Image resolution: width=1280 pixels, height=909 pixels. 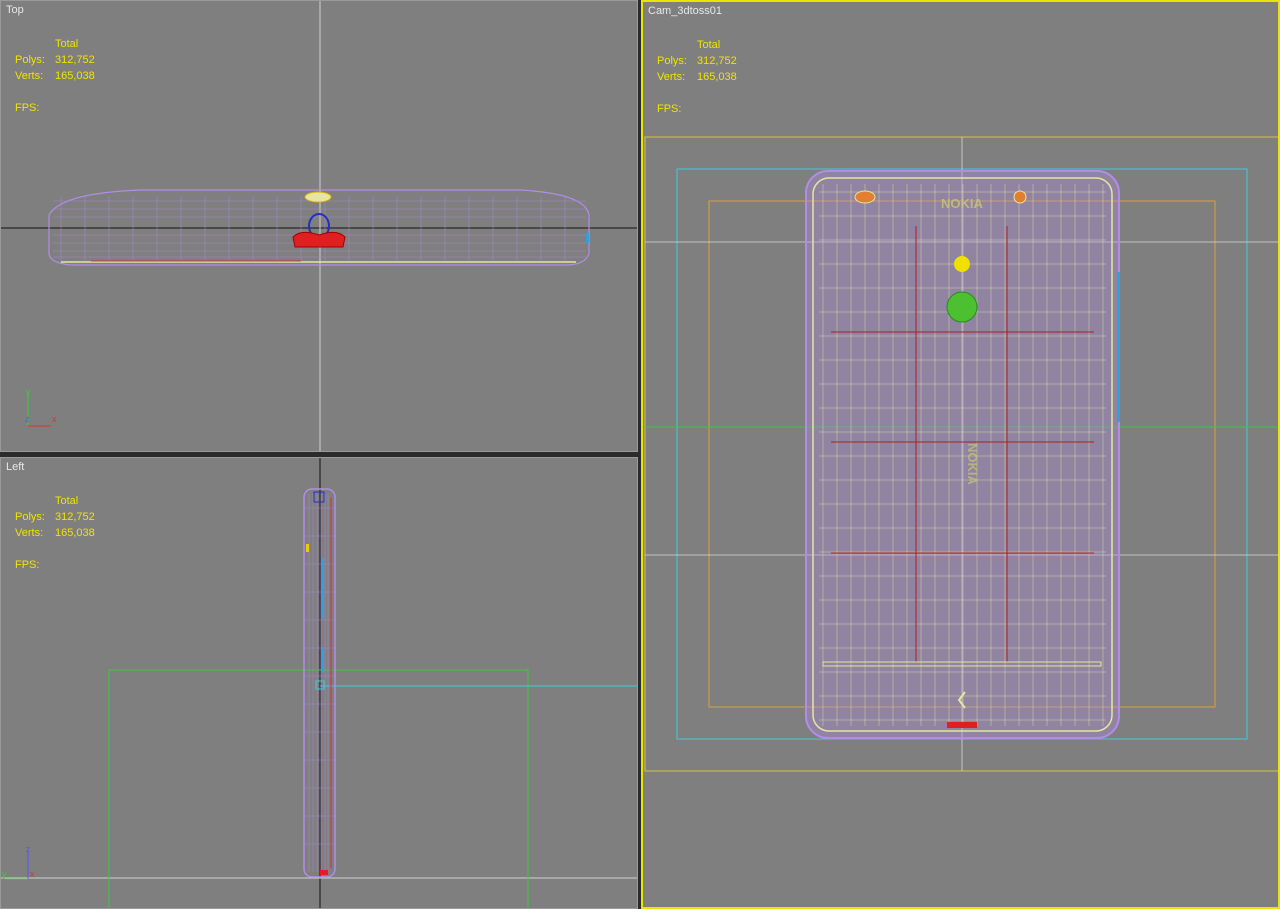 I want to click on viewport-label: Top, so click(x=15, y=10).